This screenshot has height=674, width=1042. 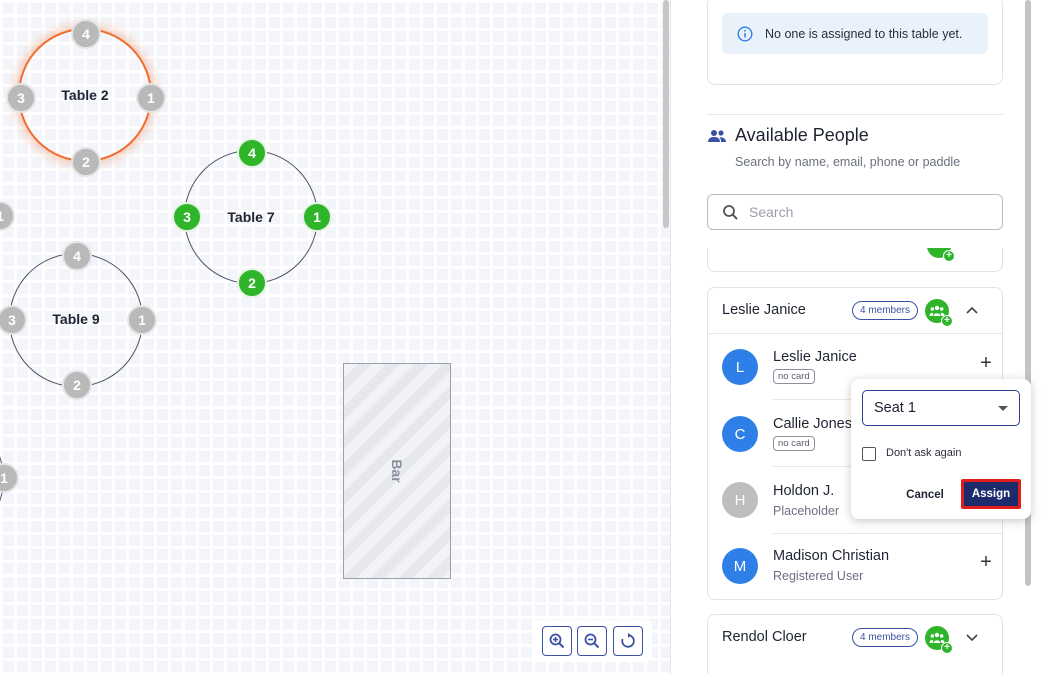 I want to click on table-9-label: Table 9, so click(x=76, y=319).